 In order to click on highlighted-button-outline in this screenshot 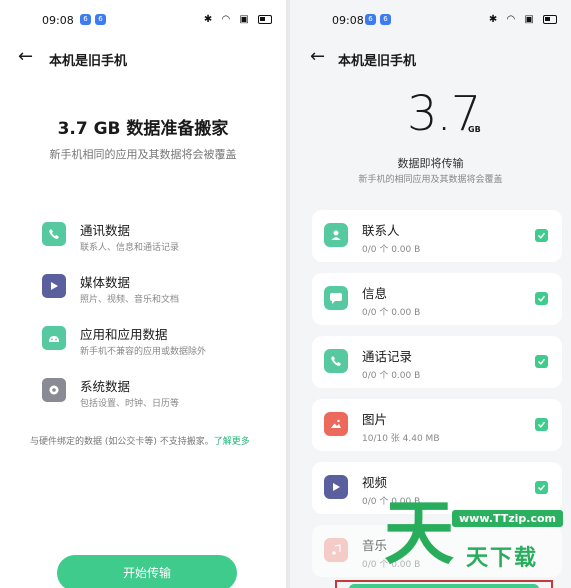, I will do `click(444, 584)`.